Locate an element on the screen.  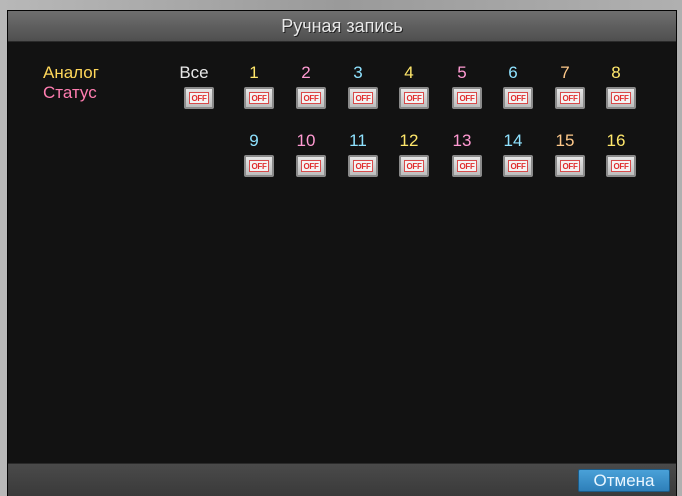
channel-label-8: 8 is located at coordinates (616, 72).